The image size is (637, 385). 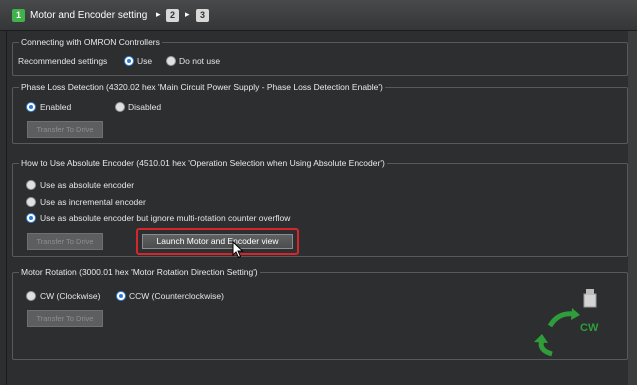 What do you see at coordinates (31, 296) in the screenshot?
I see `cw-radio` at bounding box center [31, 296].